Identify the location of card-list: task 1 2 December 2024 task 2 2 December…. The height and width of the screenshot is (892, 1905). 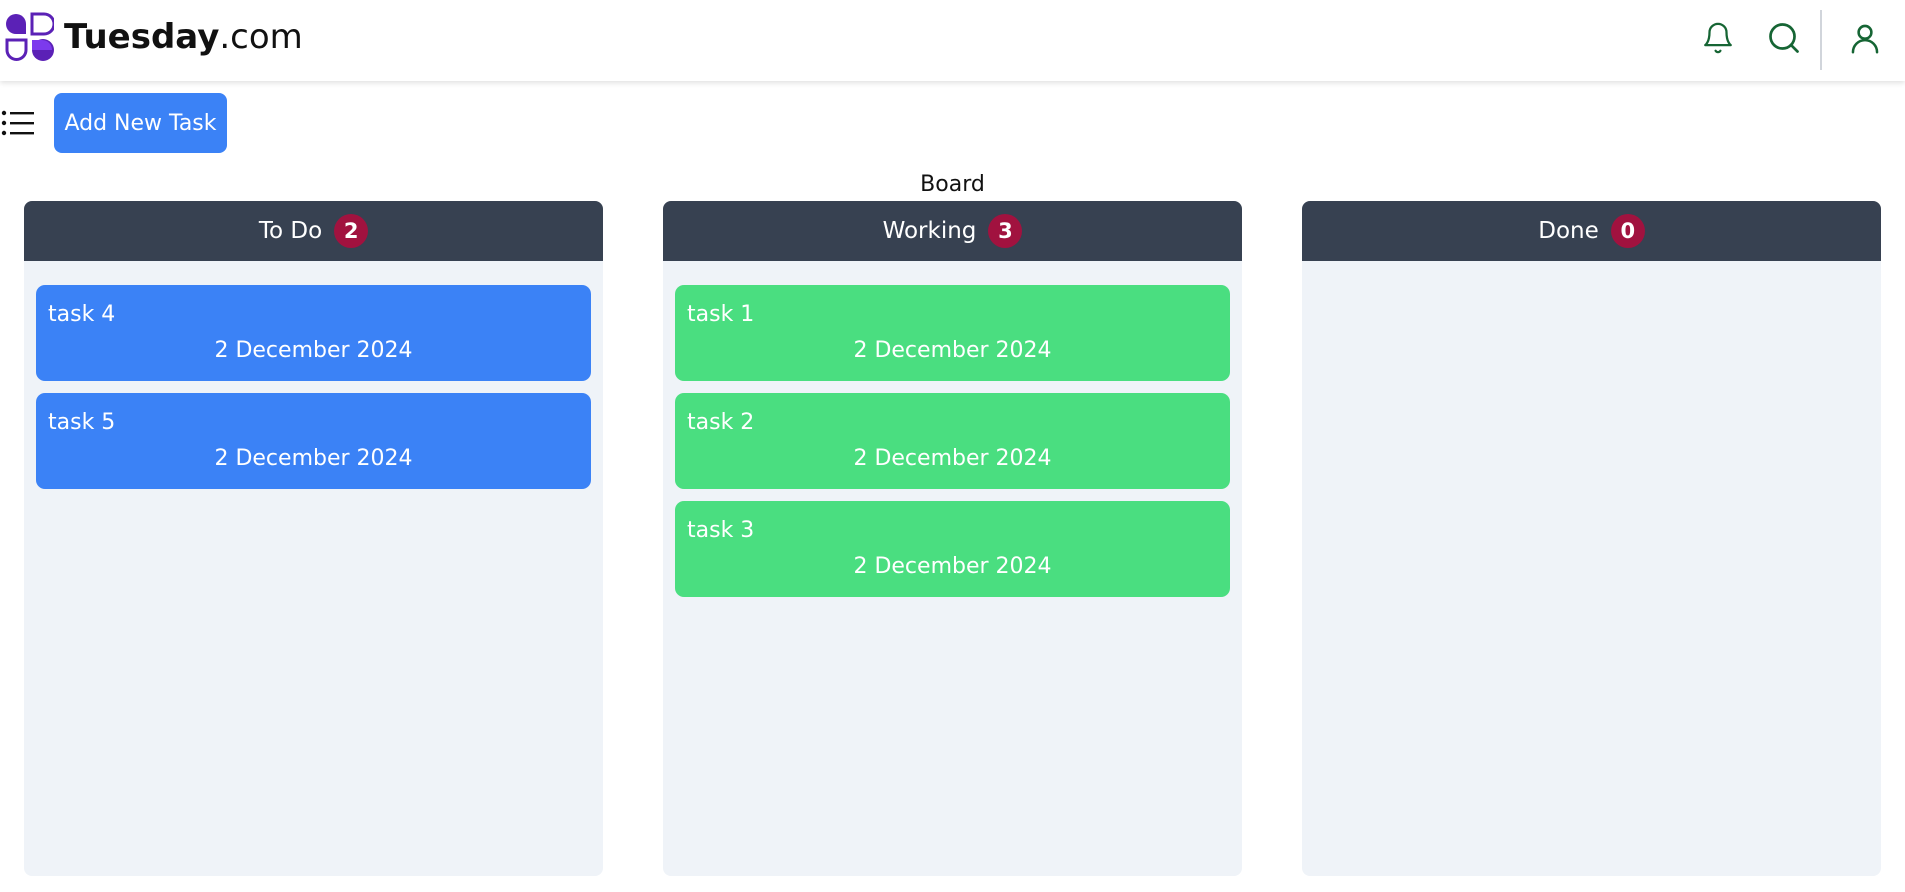
(952, 429).